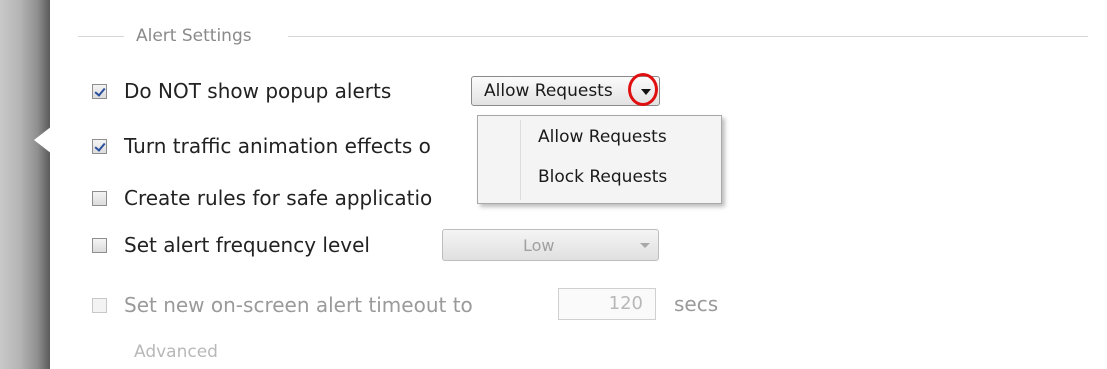 The width and height of the screenshot is (1107, 369). What do you see at coordinates (607, 304) in the screenshot?
I see `timeout-input: 120` at bounding box center [607, 304].